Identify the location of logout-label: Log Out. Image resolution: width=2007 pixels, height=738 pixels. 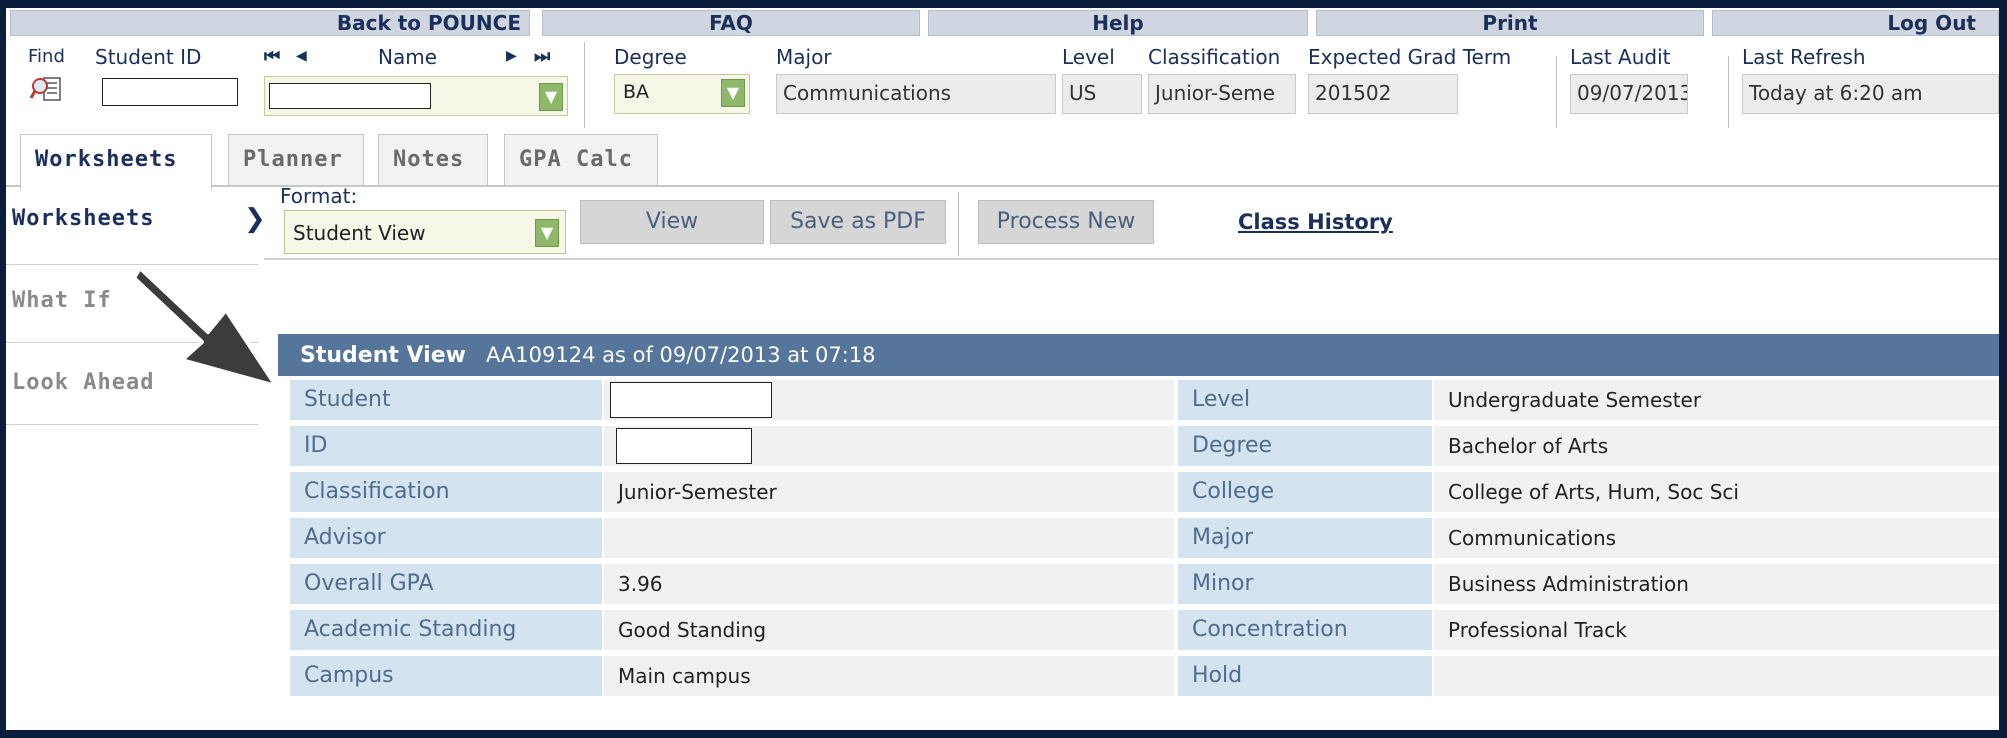
(1931, 23).